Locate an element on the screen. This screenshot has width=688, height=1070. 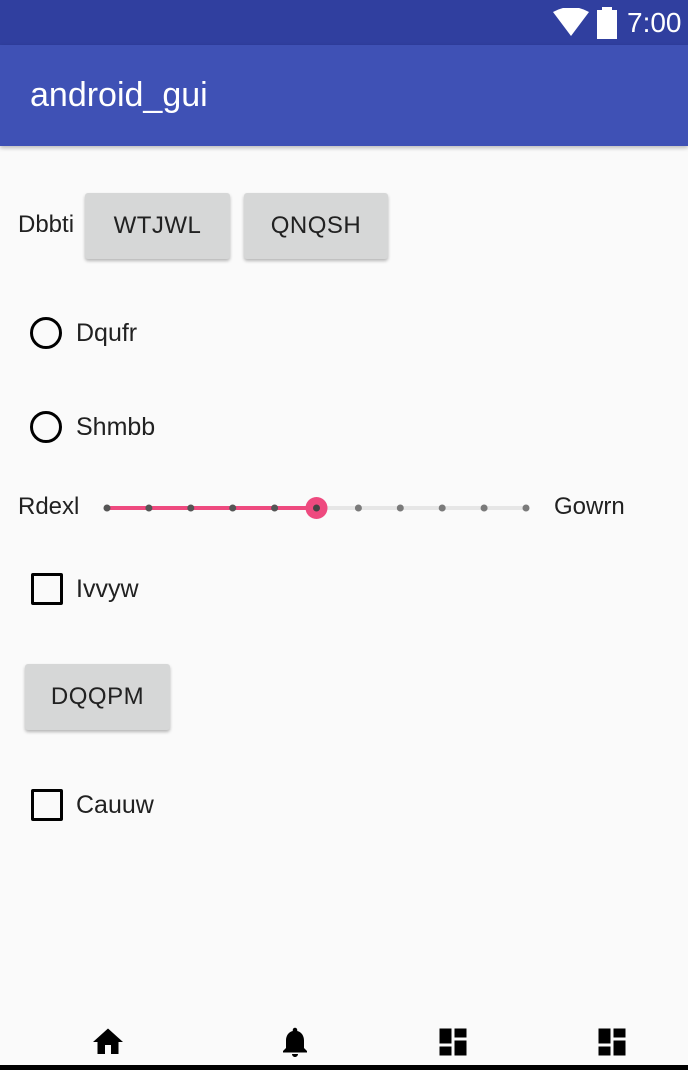
nav-divider is located at coordinates (344, 1067).